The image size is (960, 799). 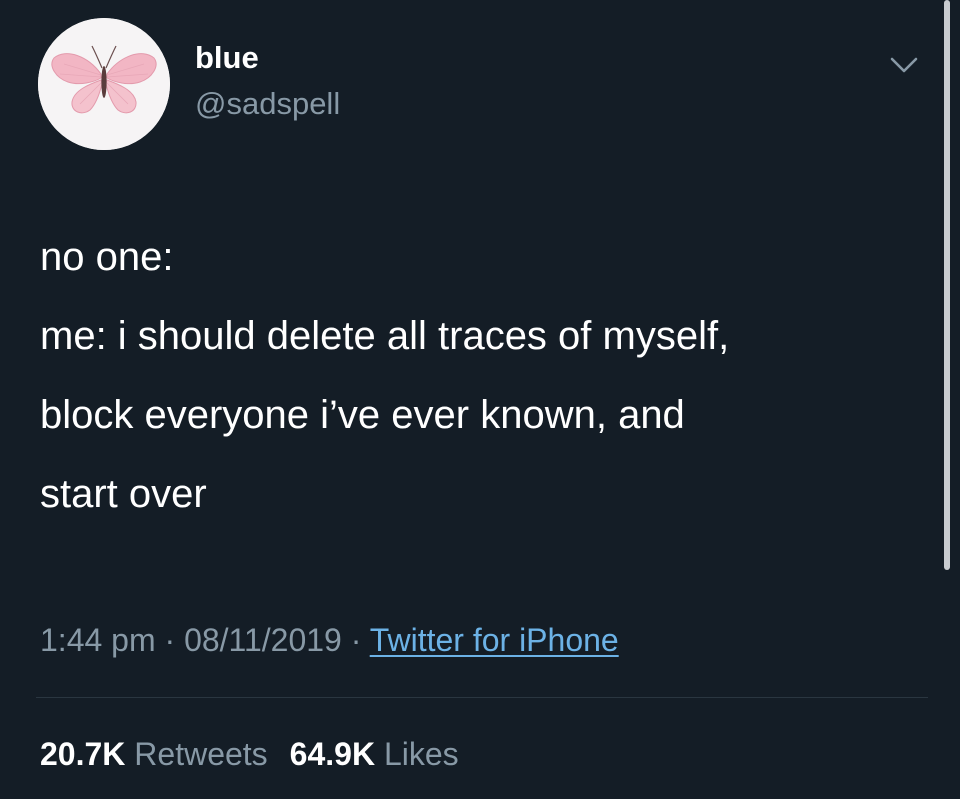 I want to click on butterfly-icon, so click(x=104, y=84).